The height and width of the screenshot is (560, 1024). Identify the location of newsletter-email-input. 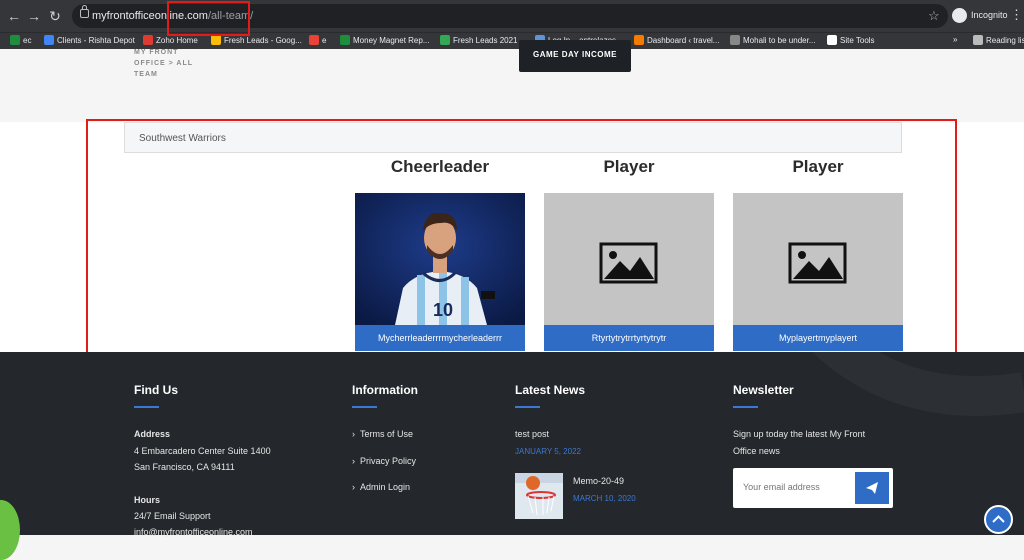
(799, 487).